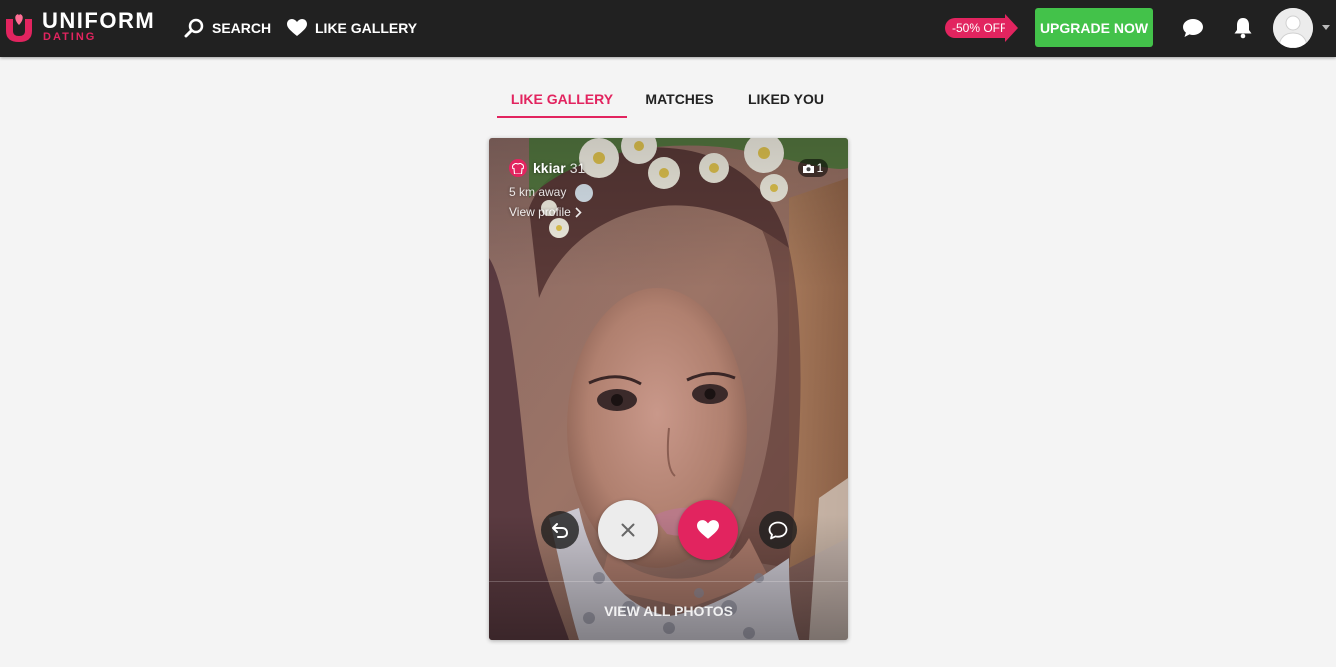  I want to click on user-avatar, so click(1293, 28).